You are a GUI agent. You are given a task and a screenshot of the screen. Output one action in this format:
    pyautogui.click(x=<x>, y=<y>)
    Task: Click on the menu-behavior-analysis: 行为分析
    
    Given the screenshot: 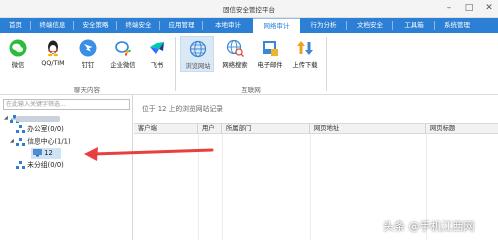 What is the action you would take?
    pyautogui.click(x=323, y=25)
    